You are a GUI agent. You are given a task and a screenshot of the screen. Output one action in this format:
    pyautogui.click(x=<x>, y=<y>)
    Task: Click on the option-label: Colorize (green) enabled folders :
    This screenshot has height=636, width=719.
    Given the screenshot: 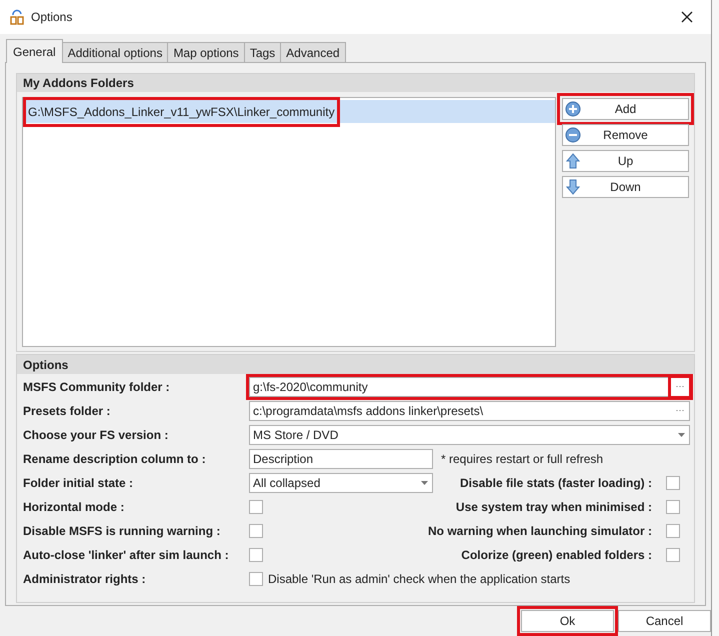 What is the action you would take?
    pyautogui.click(x=556, y=555)
    